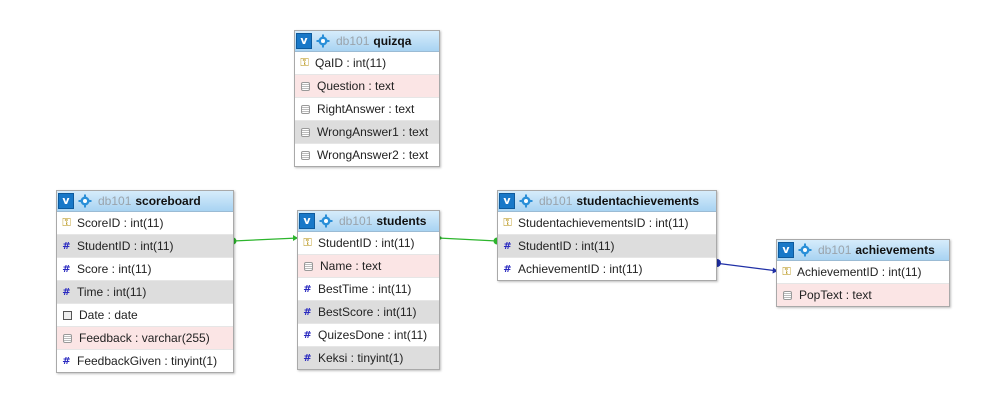  Describe the element at coordinates (401, 221) in the screenshot. I see `table-name: students` at that location.